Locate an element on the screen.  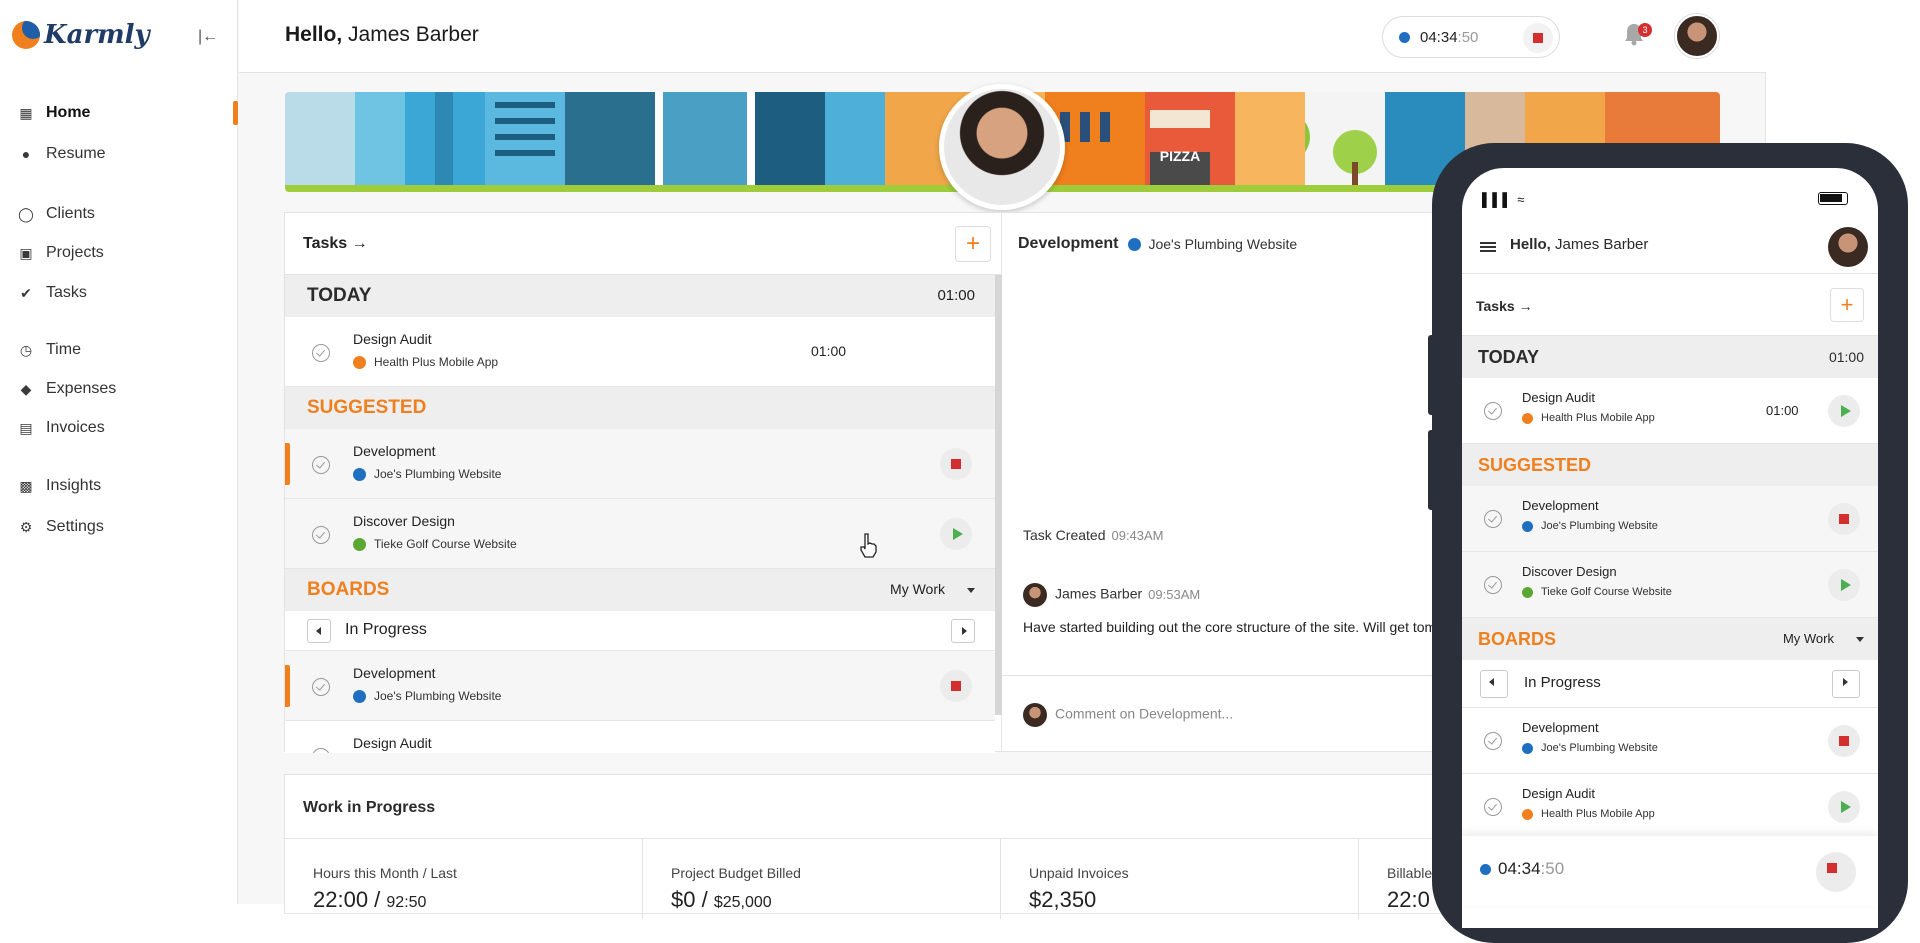
sidebar-item-projects: ▣ Projects is located at coordinates (60, 253).